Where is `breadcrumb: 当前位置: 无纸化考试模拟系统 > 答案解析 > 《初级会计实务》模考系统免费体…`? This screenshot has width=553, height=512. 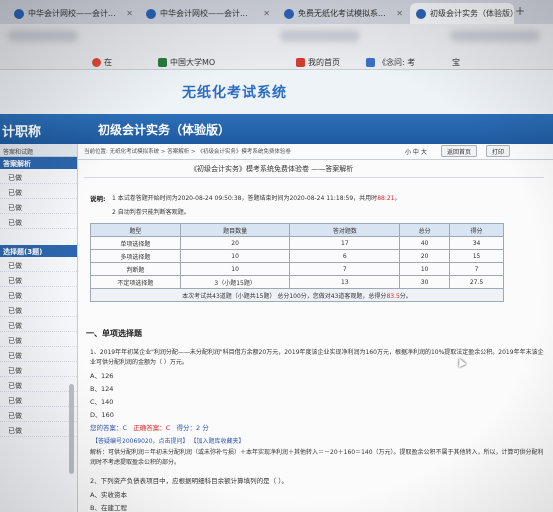
breadcrumb: 当前位置: 无纸化考试模拟系统 > 答案解析 > 《初级会计实务》模考系统免费体… is located at coordinates (187, 152).